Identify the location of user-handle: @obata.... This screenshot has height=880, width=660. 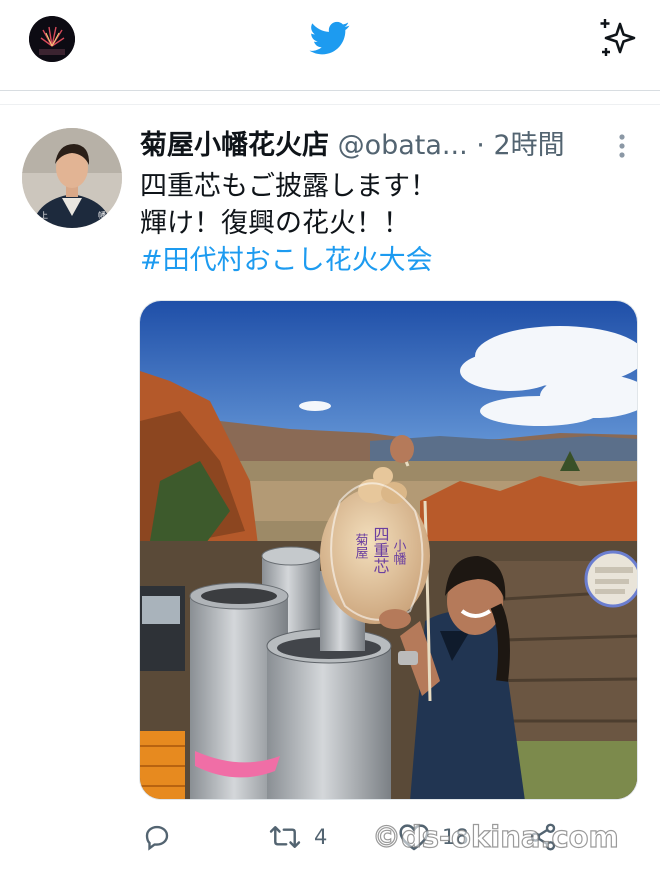
(403, 145).